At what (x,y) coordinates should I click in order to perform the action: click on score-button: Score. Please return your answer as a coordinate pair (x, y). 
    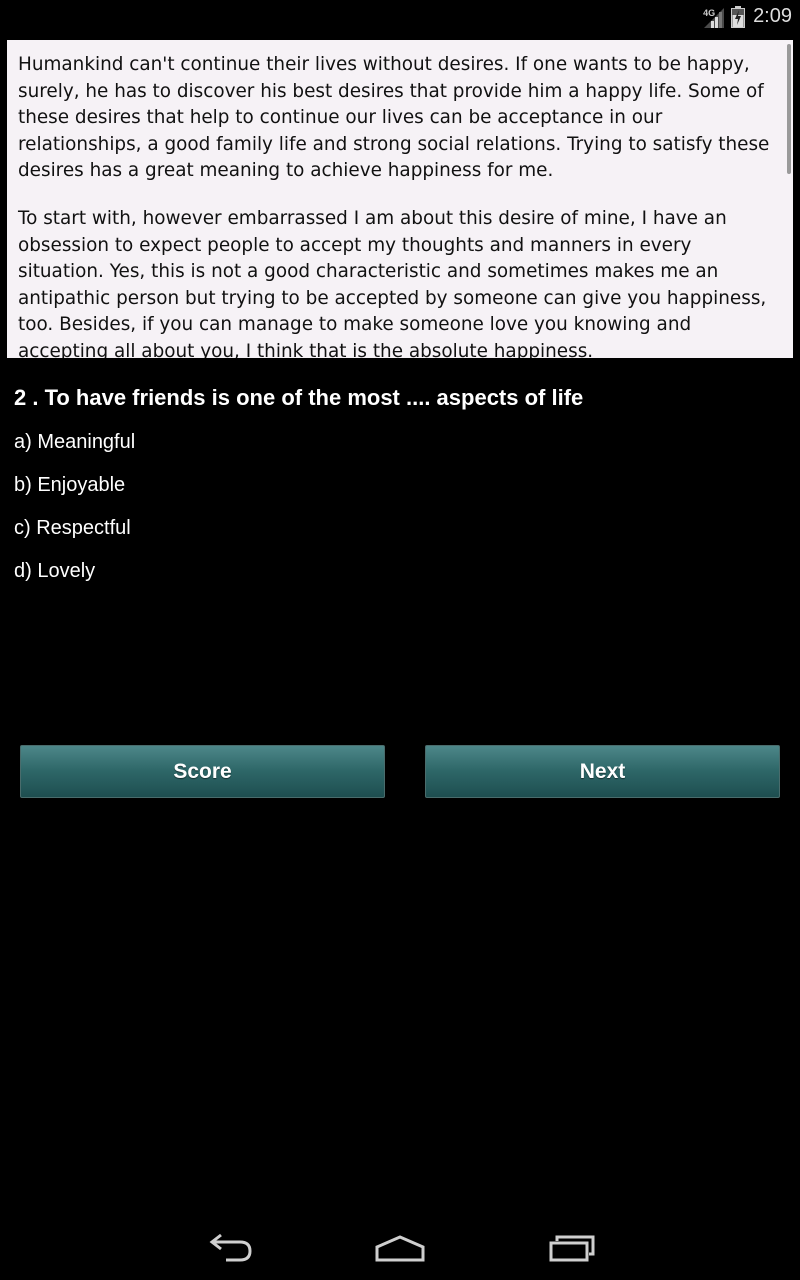
    Looking at the image, I should click on (202, 771).